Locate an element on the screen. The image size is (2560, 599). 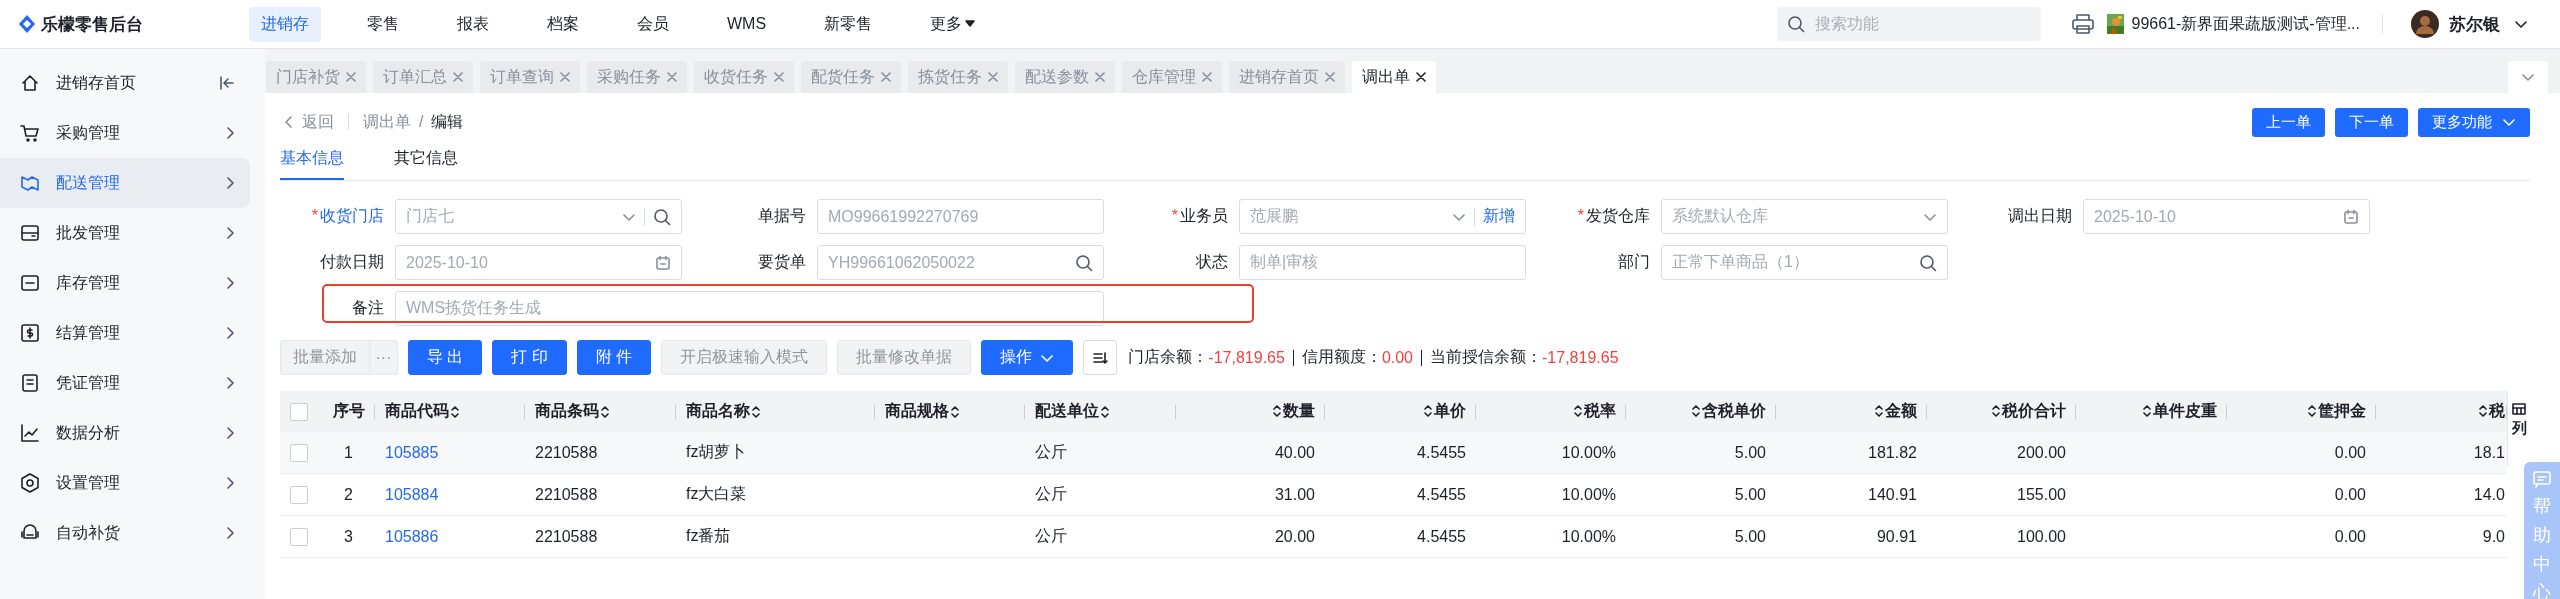
tab: 采购任务 is located at coordinates (637, 77).